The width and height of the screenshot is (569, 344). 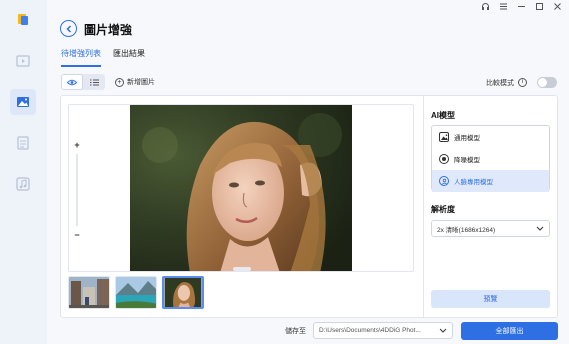 I want to click on zoom-in-button: +, so click(x=77, y=145).